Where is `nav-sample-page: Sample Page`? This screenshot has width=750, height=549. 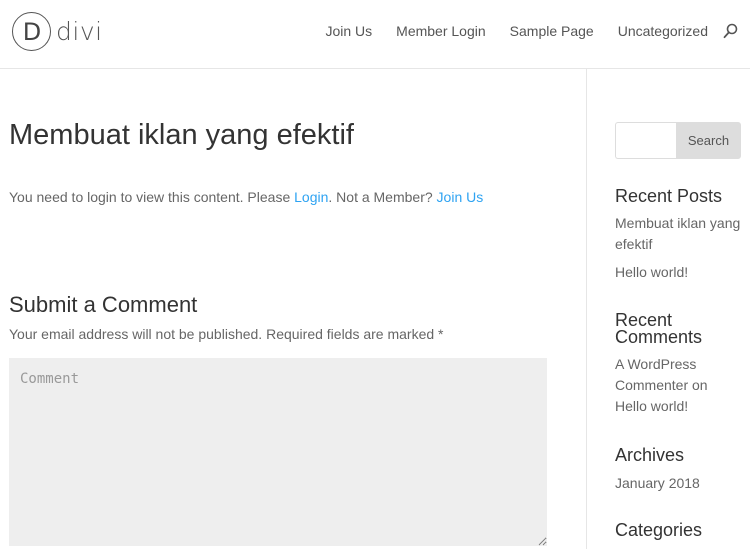 nav-sample-page: Sample Page is located at coordinates (552, 31).